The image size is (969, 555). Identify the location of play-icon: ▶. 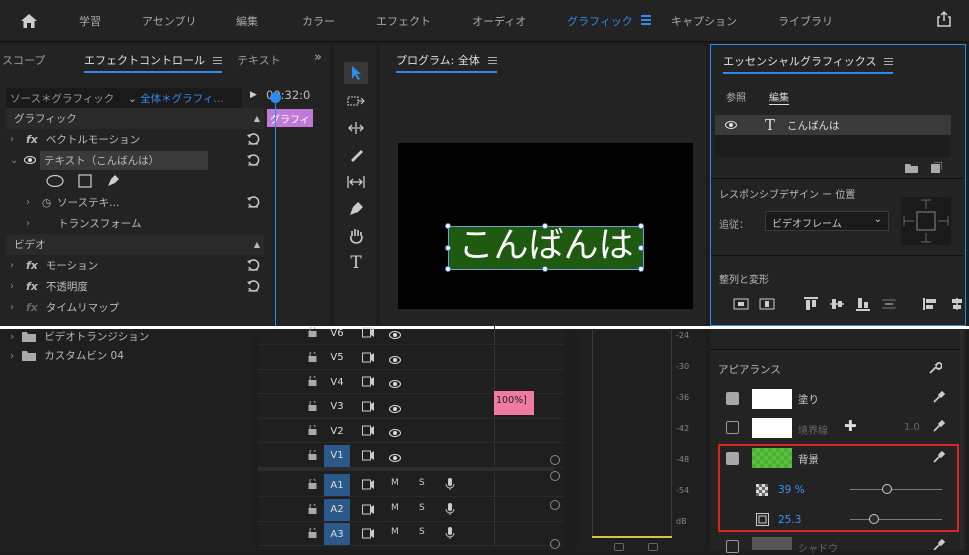
(253, 95).